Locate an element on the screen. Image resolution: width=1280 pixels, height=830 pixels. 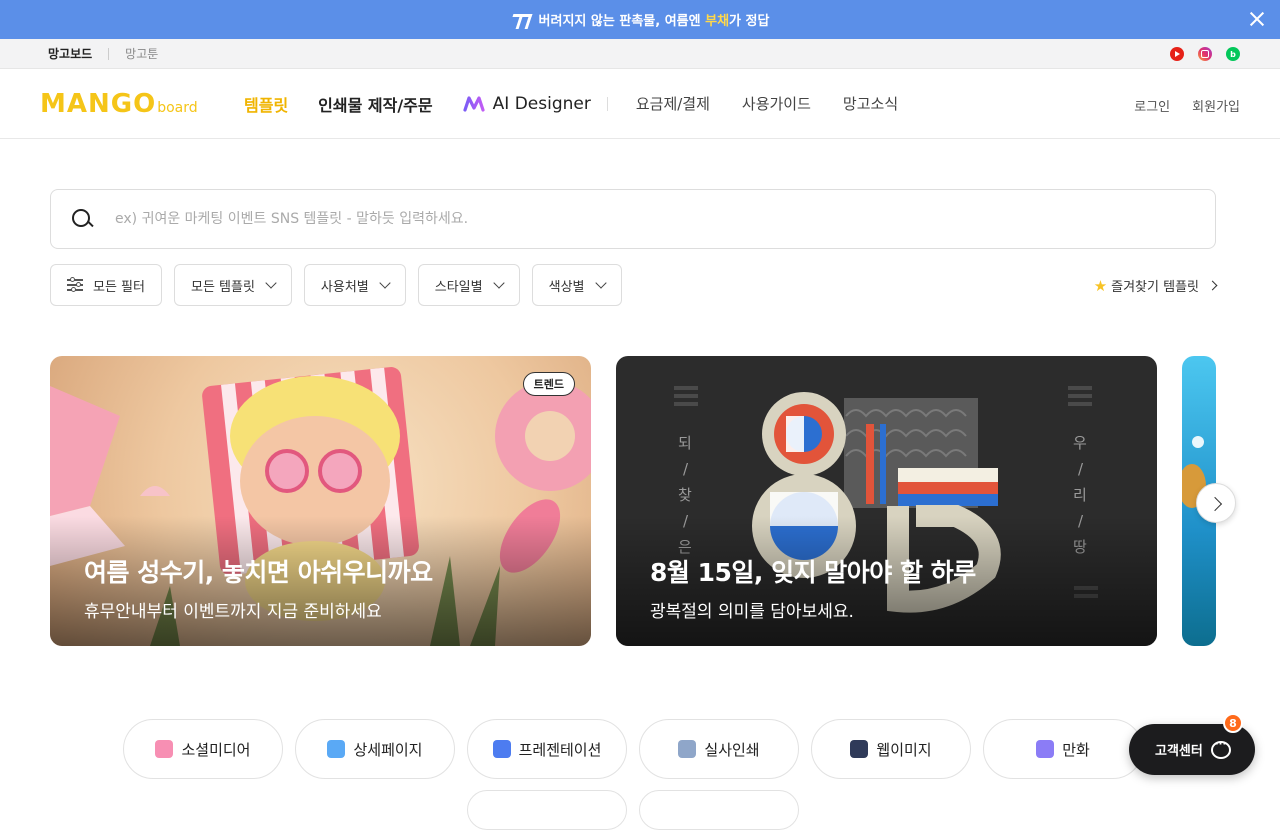
svg-text: 찾 is located at coordinates (685, 495).